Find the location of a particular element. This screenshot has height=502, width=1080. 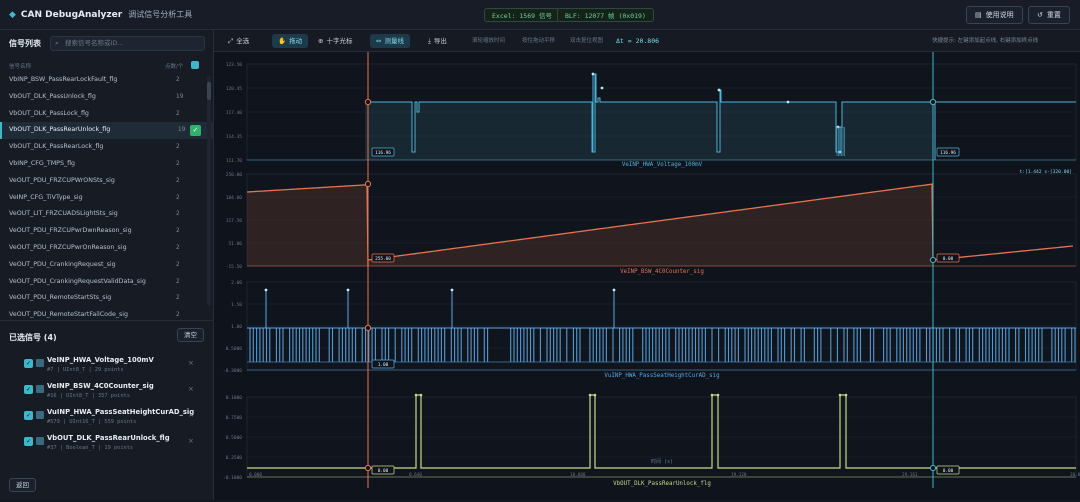

reset-button: ↺ 重置 is located at coordinates (1049, 15).